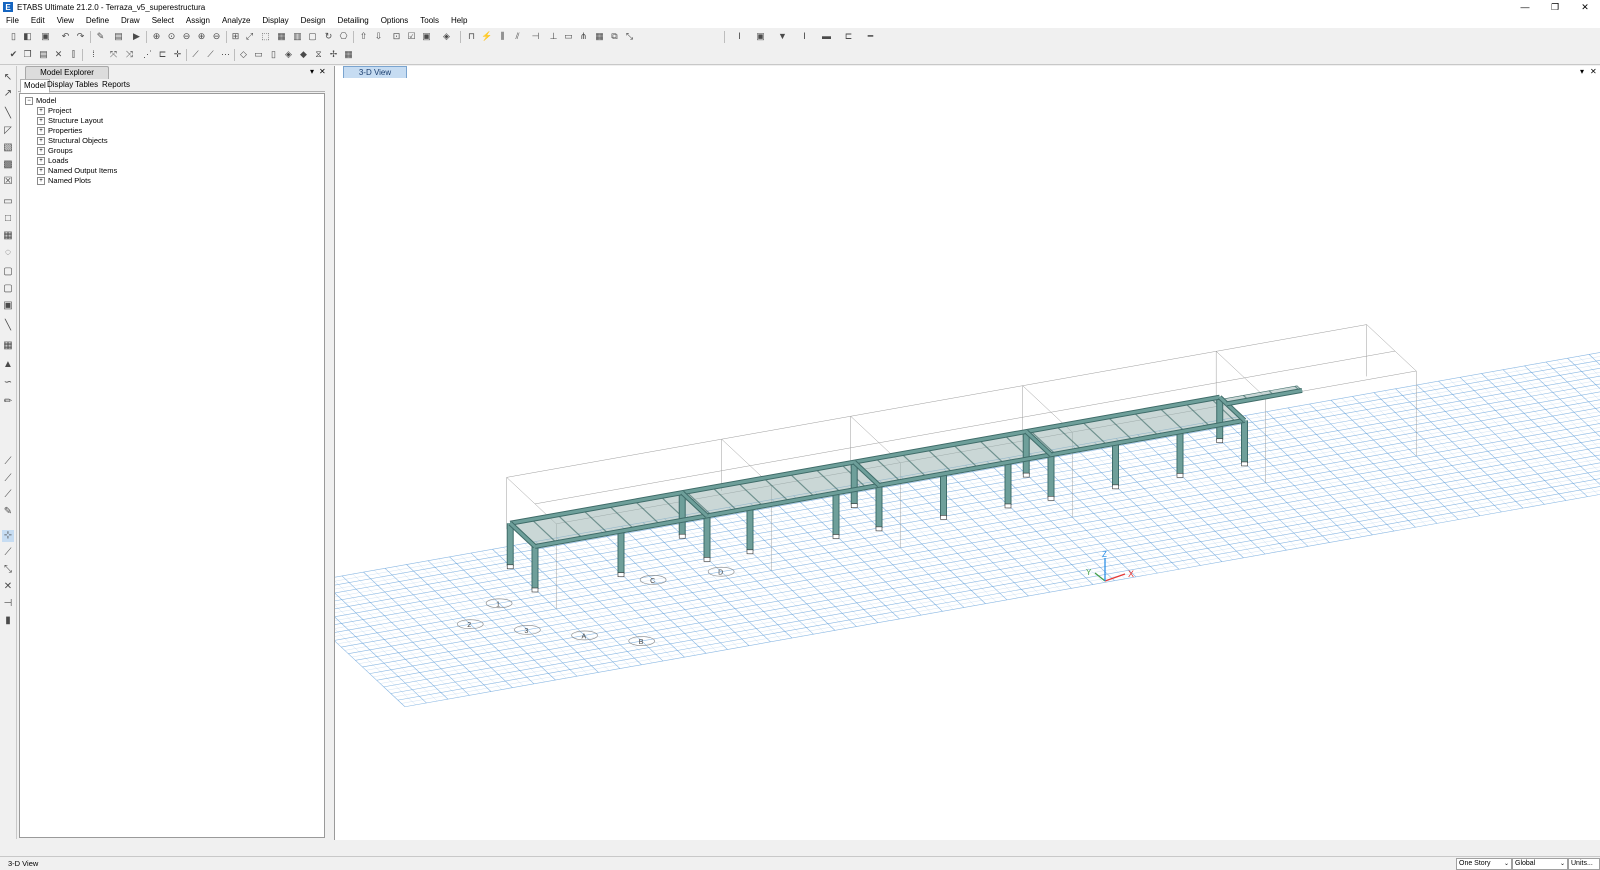 The width and height of the screenshot is (1600, 870). What do you see at coordinates (318, 54) in the screenshot?
I see `draw-stair-icon: ⧖` at bounding box center [318, 54].